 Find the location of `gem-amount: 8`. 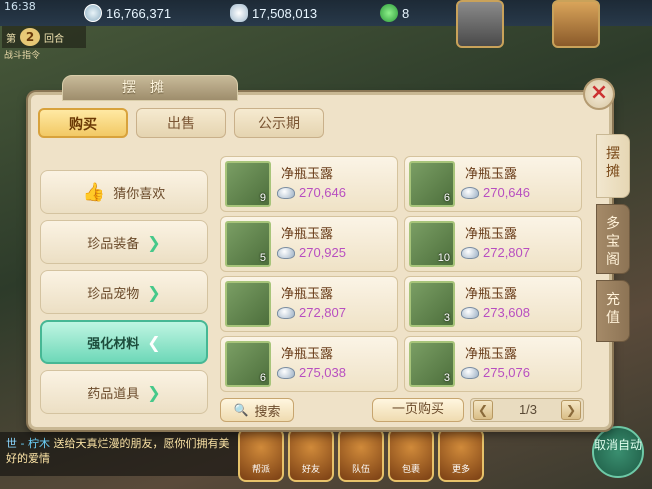

gem-amount: 8 is located at coordinates (406, 13).